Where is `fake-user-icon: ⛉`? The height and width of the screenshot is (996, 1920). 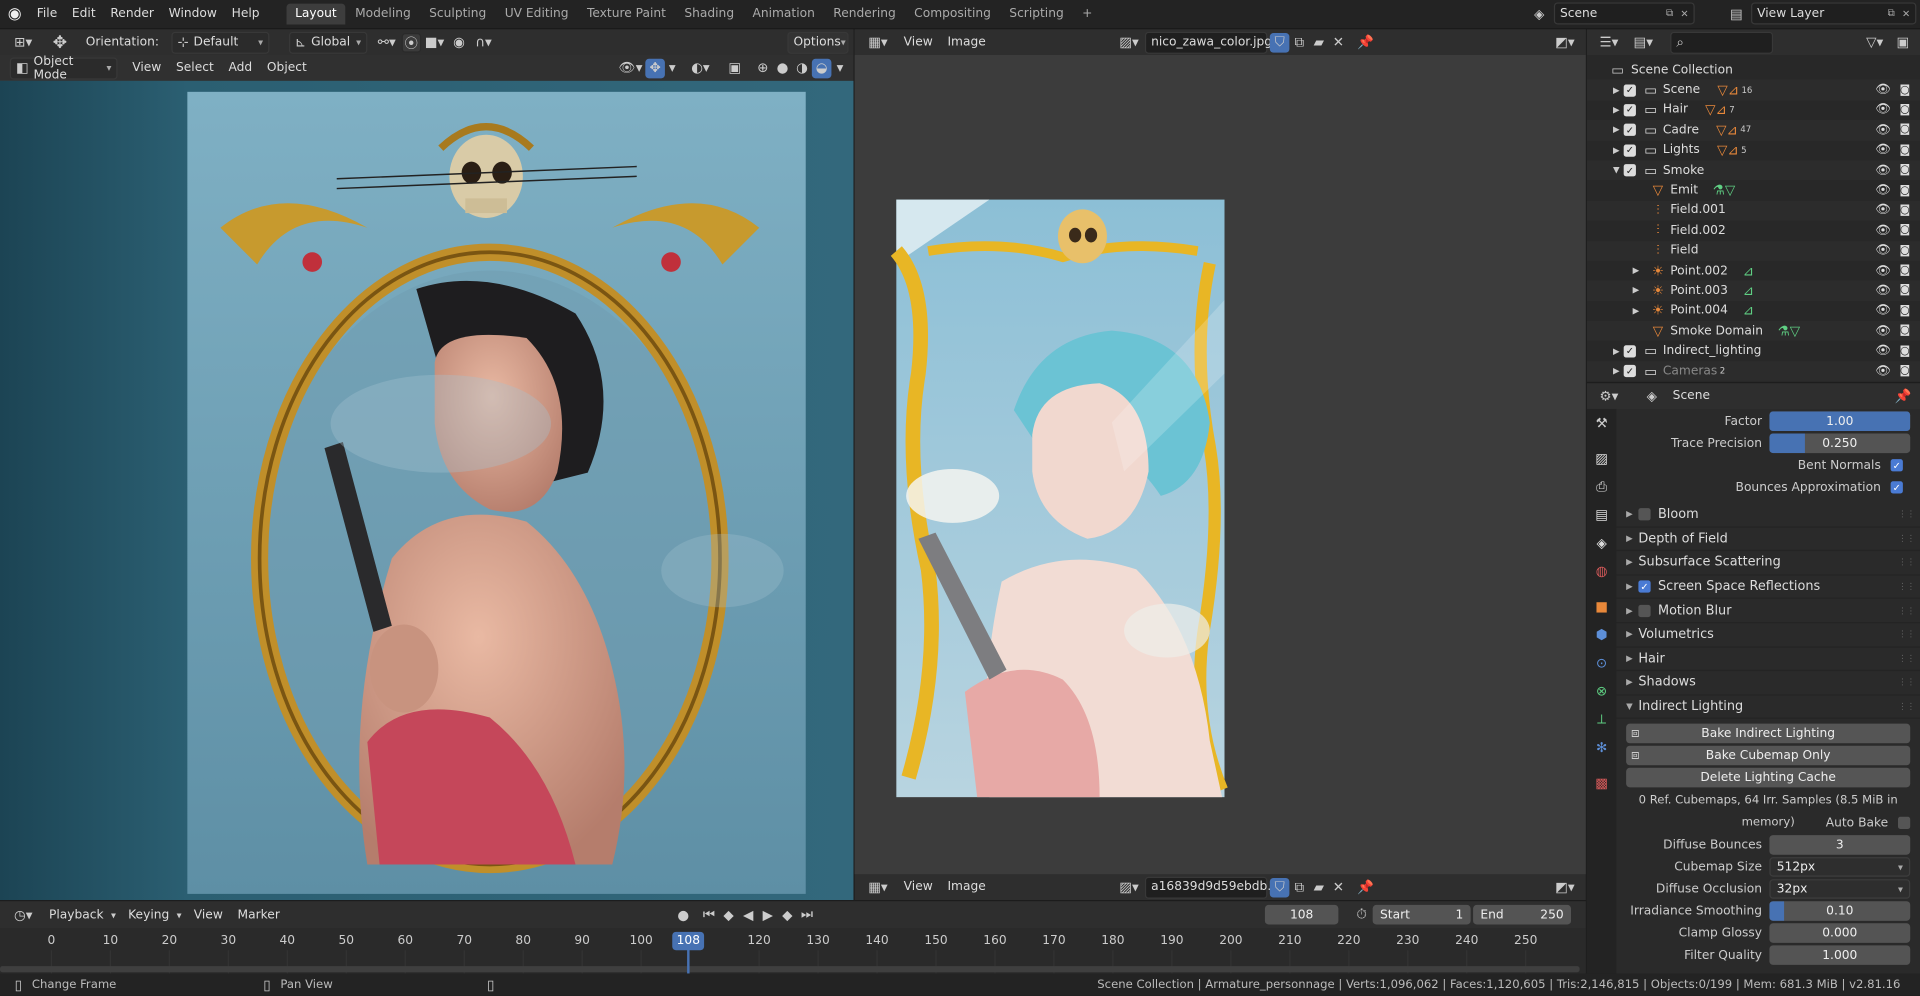
fake-user-icon: ⛉ is located at coordinates (1279, 42).